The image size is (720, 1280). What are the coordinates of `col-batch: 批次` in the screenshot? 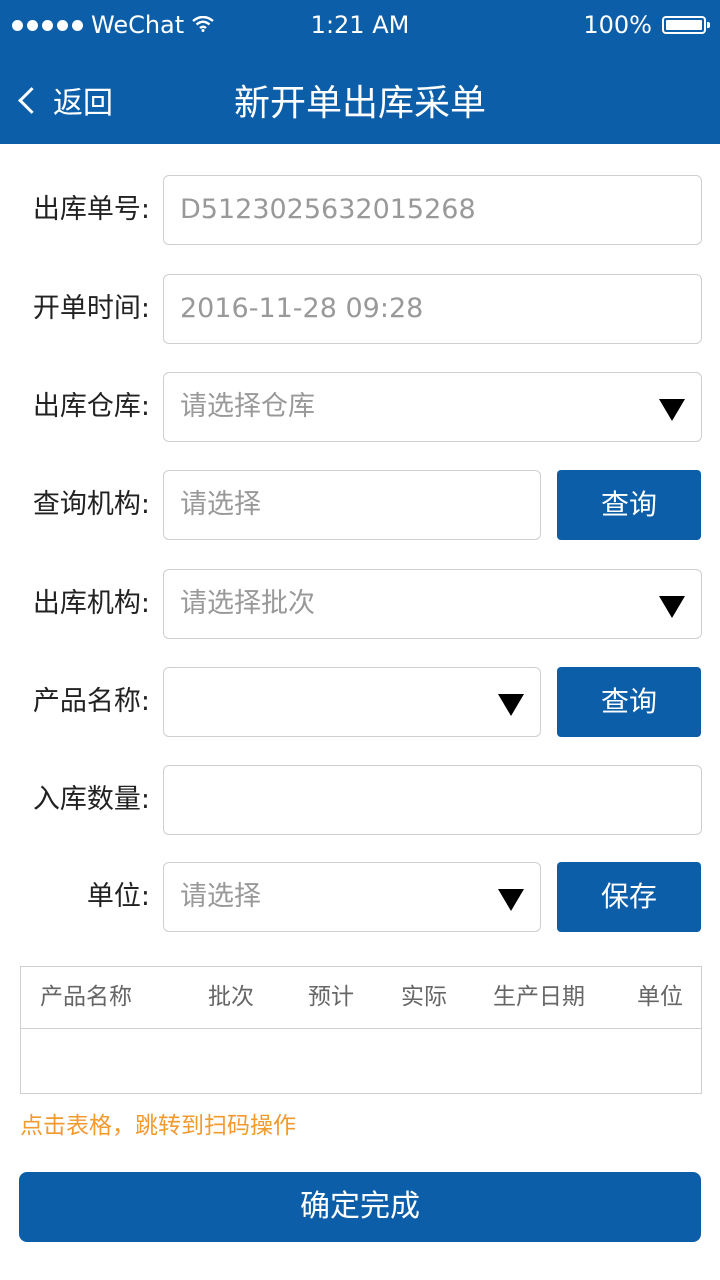 It's located at (231, 997).